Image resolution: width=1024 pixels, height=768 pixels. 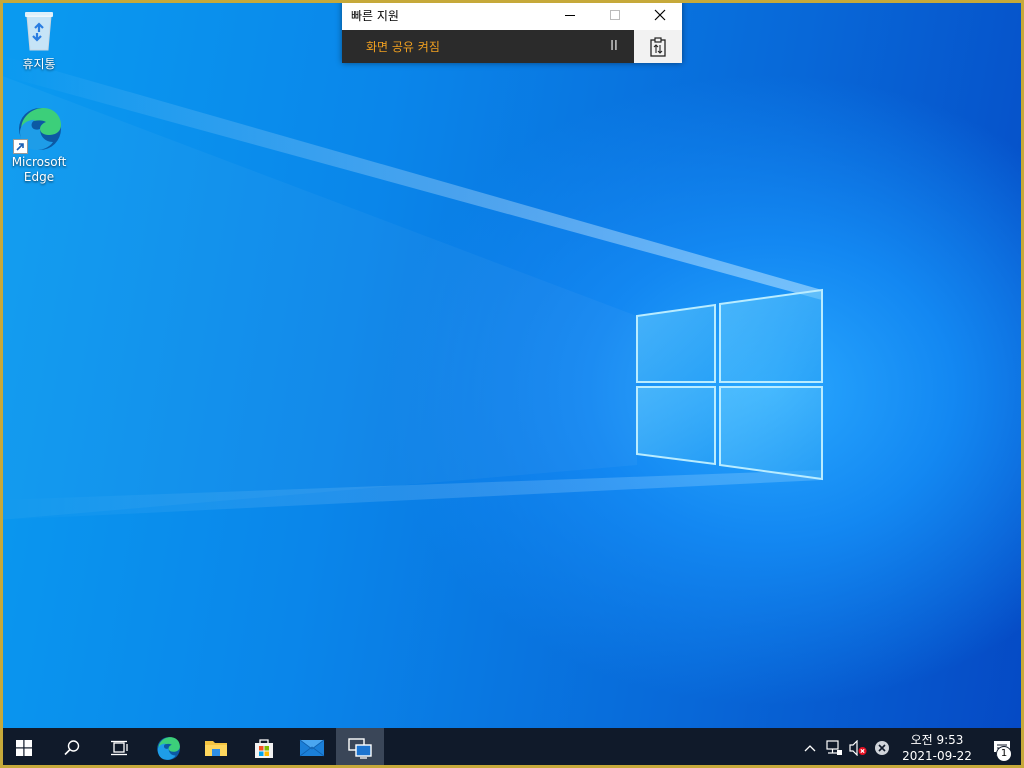 I want to click on windows-wallpaper-logo, so click(x=729, y=384).